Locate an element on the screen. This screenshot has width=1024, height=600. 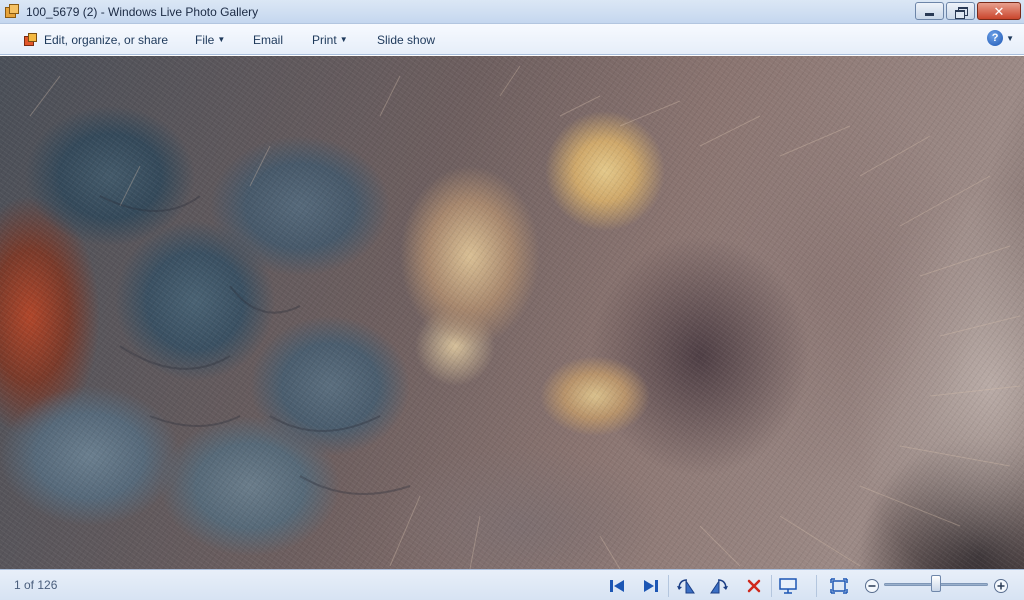
slide-show-button: Slide show is located at coordinates (406, 39).